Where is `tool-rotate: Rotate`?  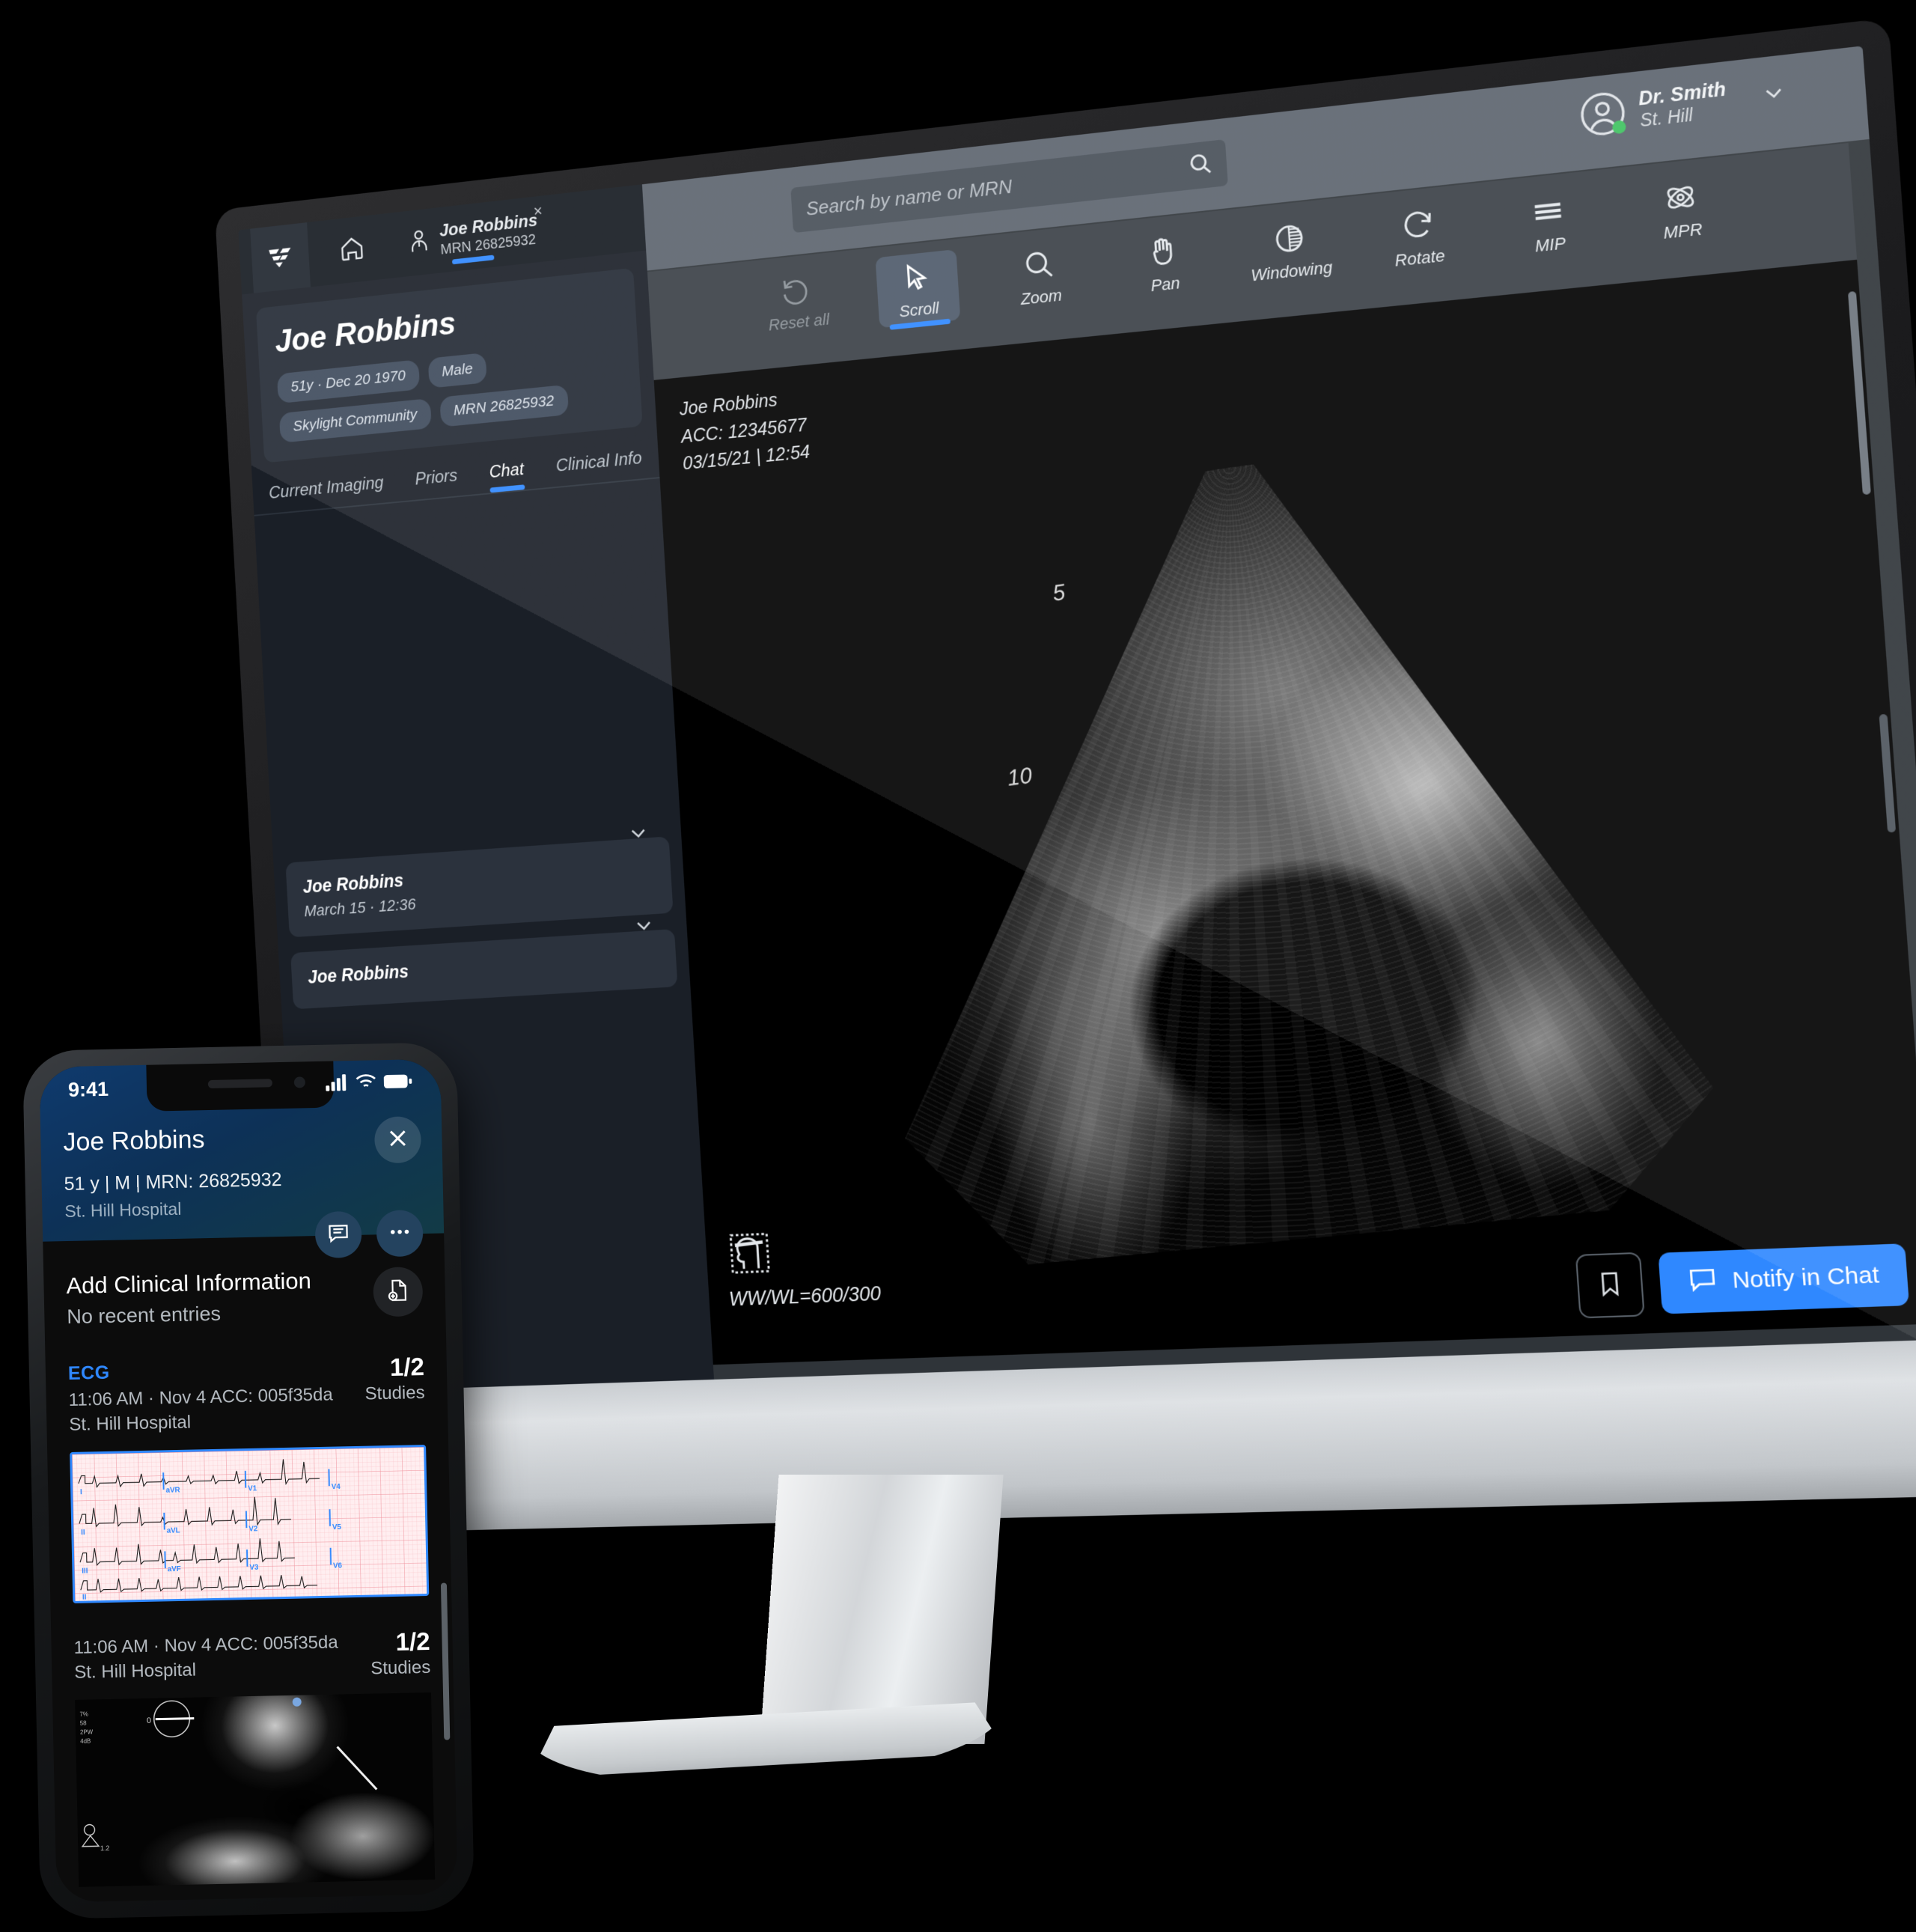 tool-rotate: Rotate is located at coordinates (1418, 236).